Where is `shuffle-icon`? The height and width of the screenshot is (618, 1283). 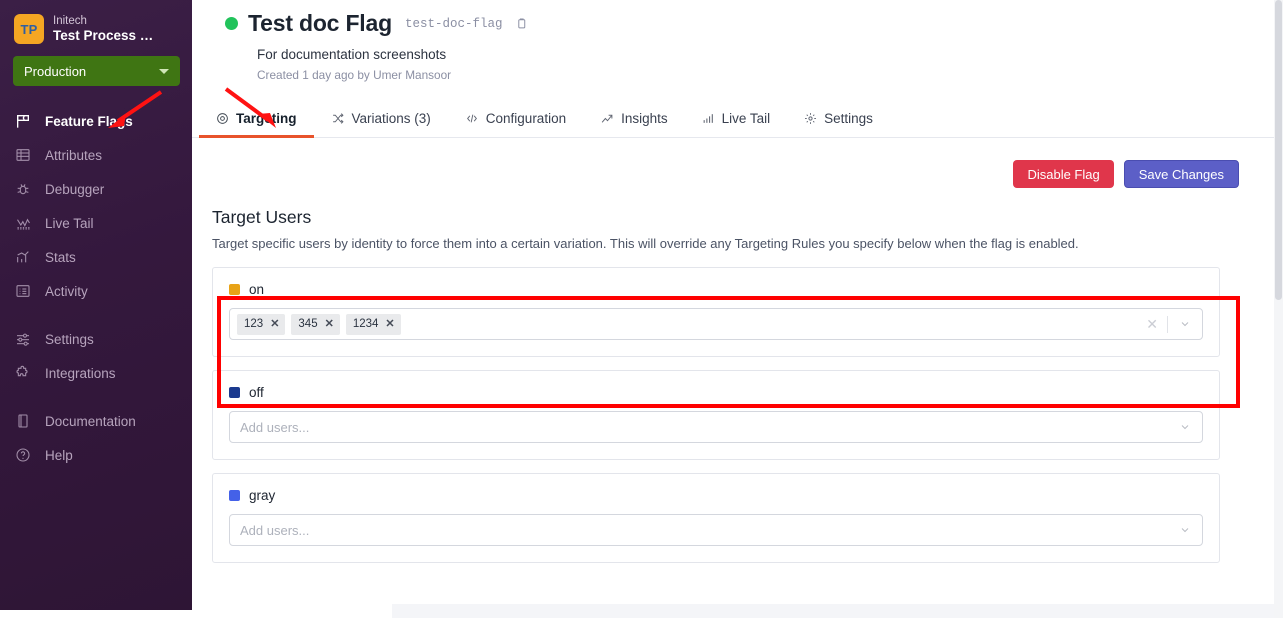 shuffle-icon is located at coordinates (338, 118).